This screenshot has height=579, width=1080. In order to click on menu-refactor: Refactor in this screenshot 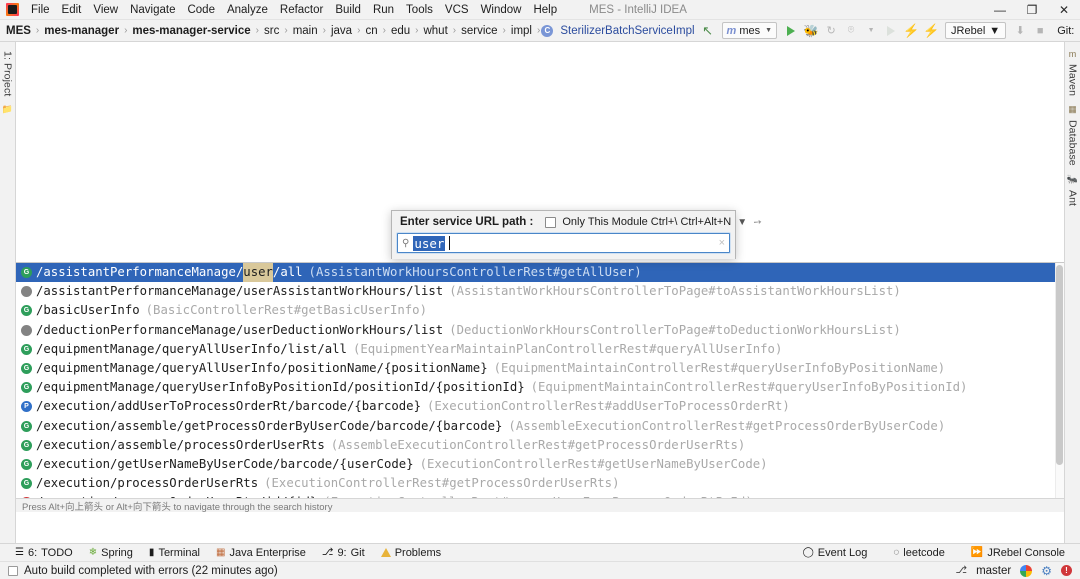, I will do `click(301, 10)`.